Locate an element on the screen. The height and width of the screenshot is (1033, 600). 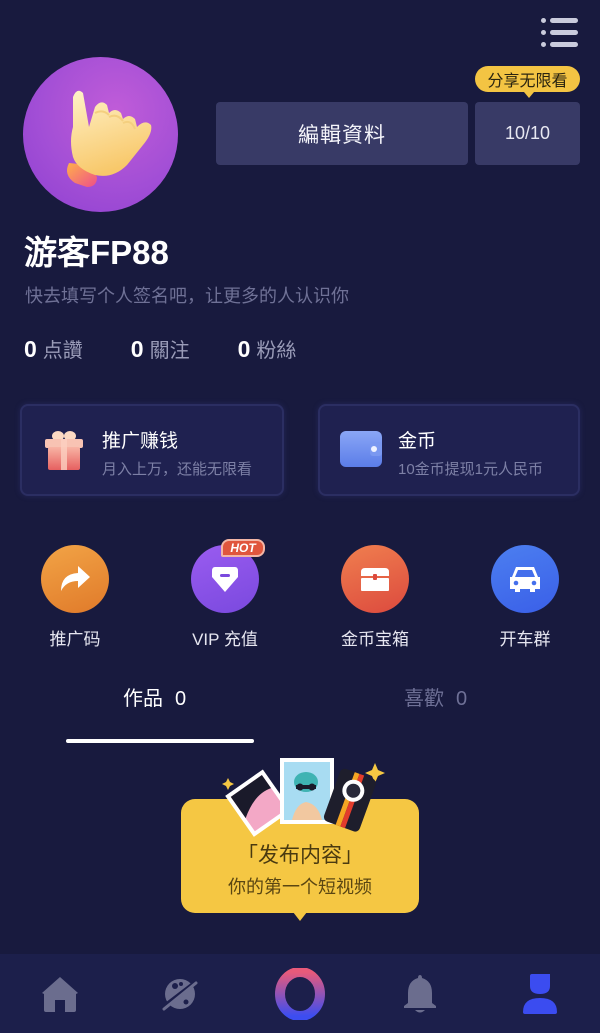
menu-list-icon is located at coordinates (560, 32).